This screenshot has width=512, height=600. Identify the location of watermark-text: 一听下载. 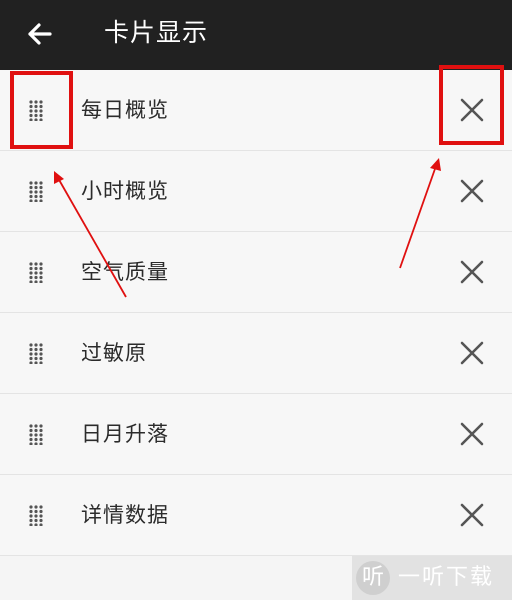
(446, 577).